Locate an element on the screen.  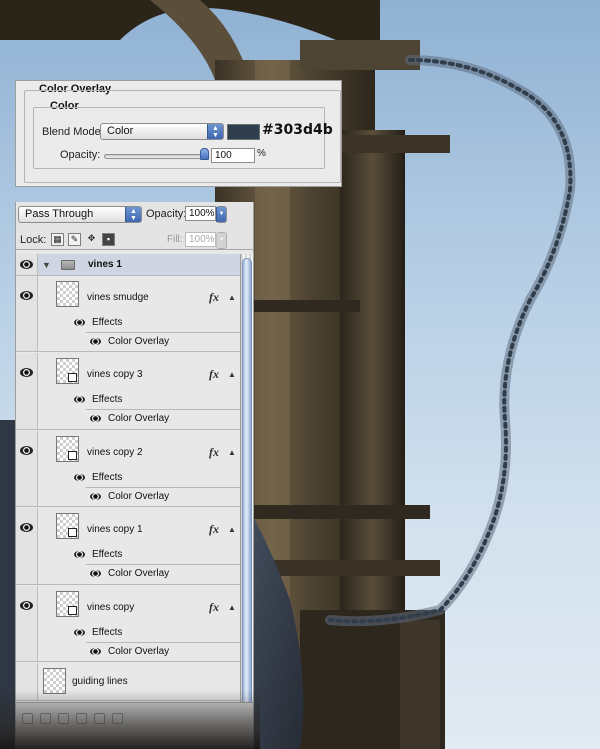
layer-name: vines copy 3 is located at coordinates (115, 374).